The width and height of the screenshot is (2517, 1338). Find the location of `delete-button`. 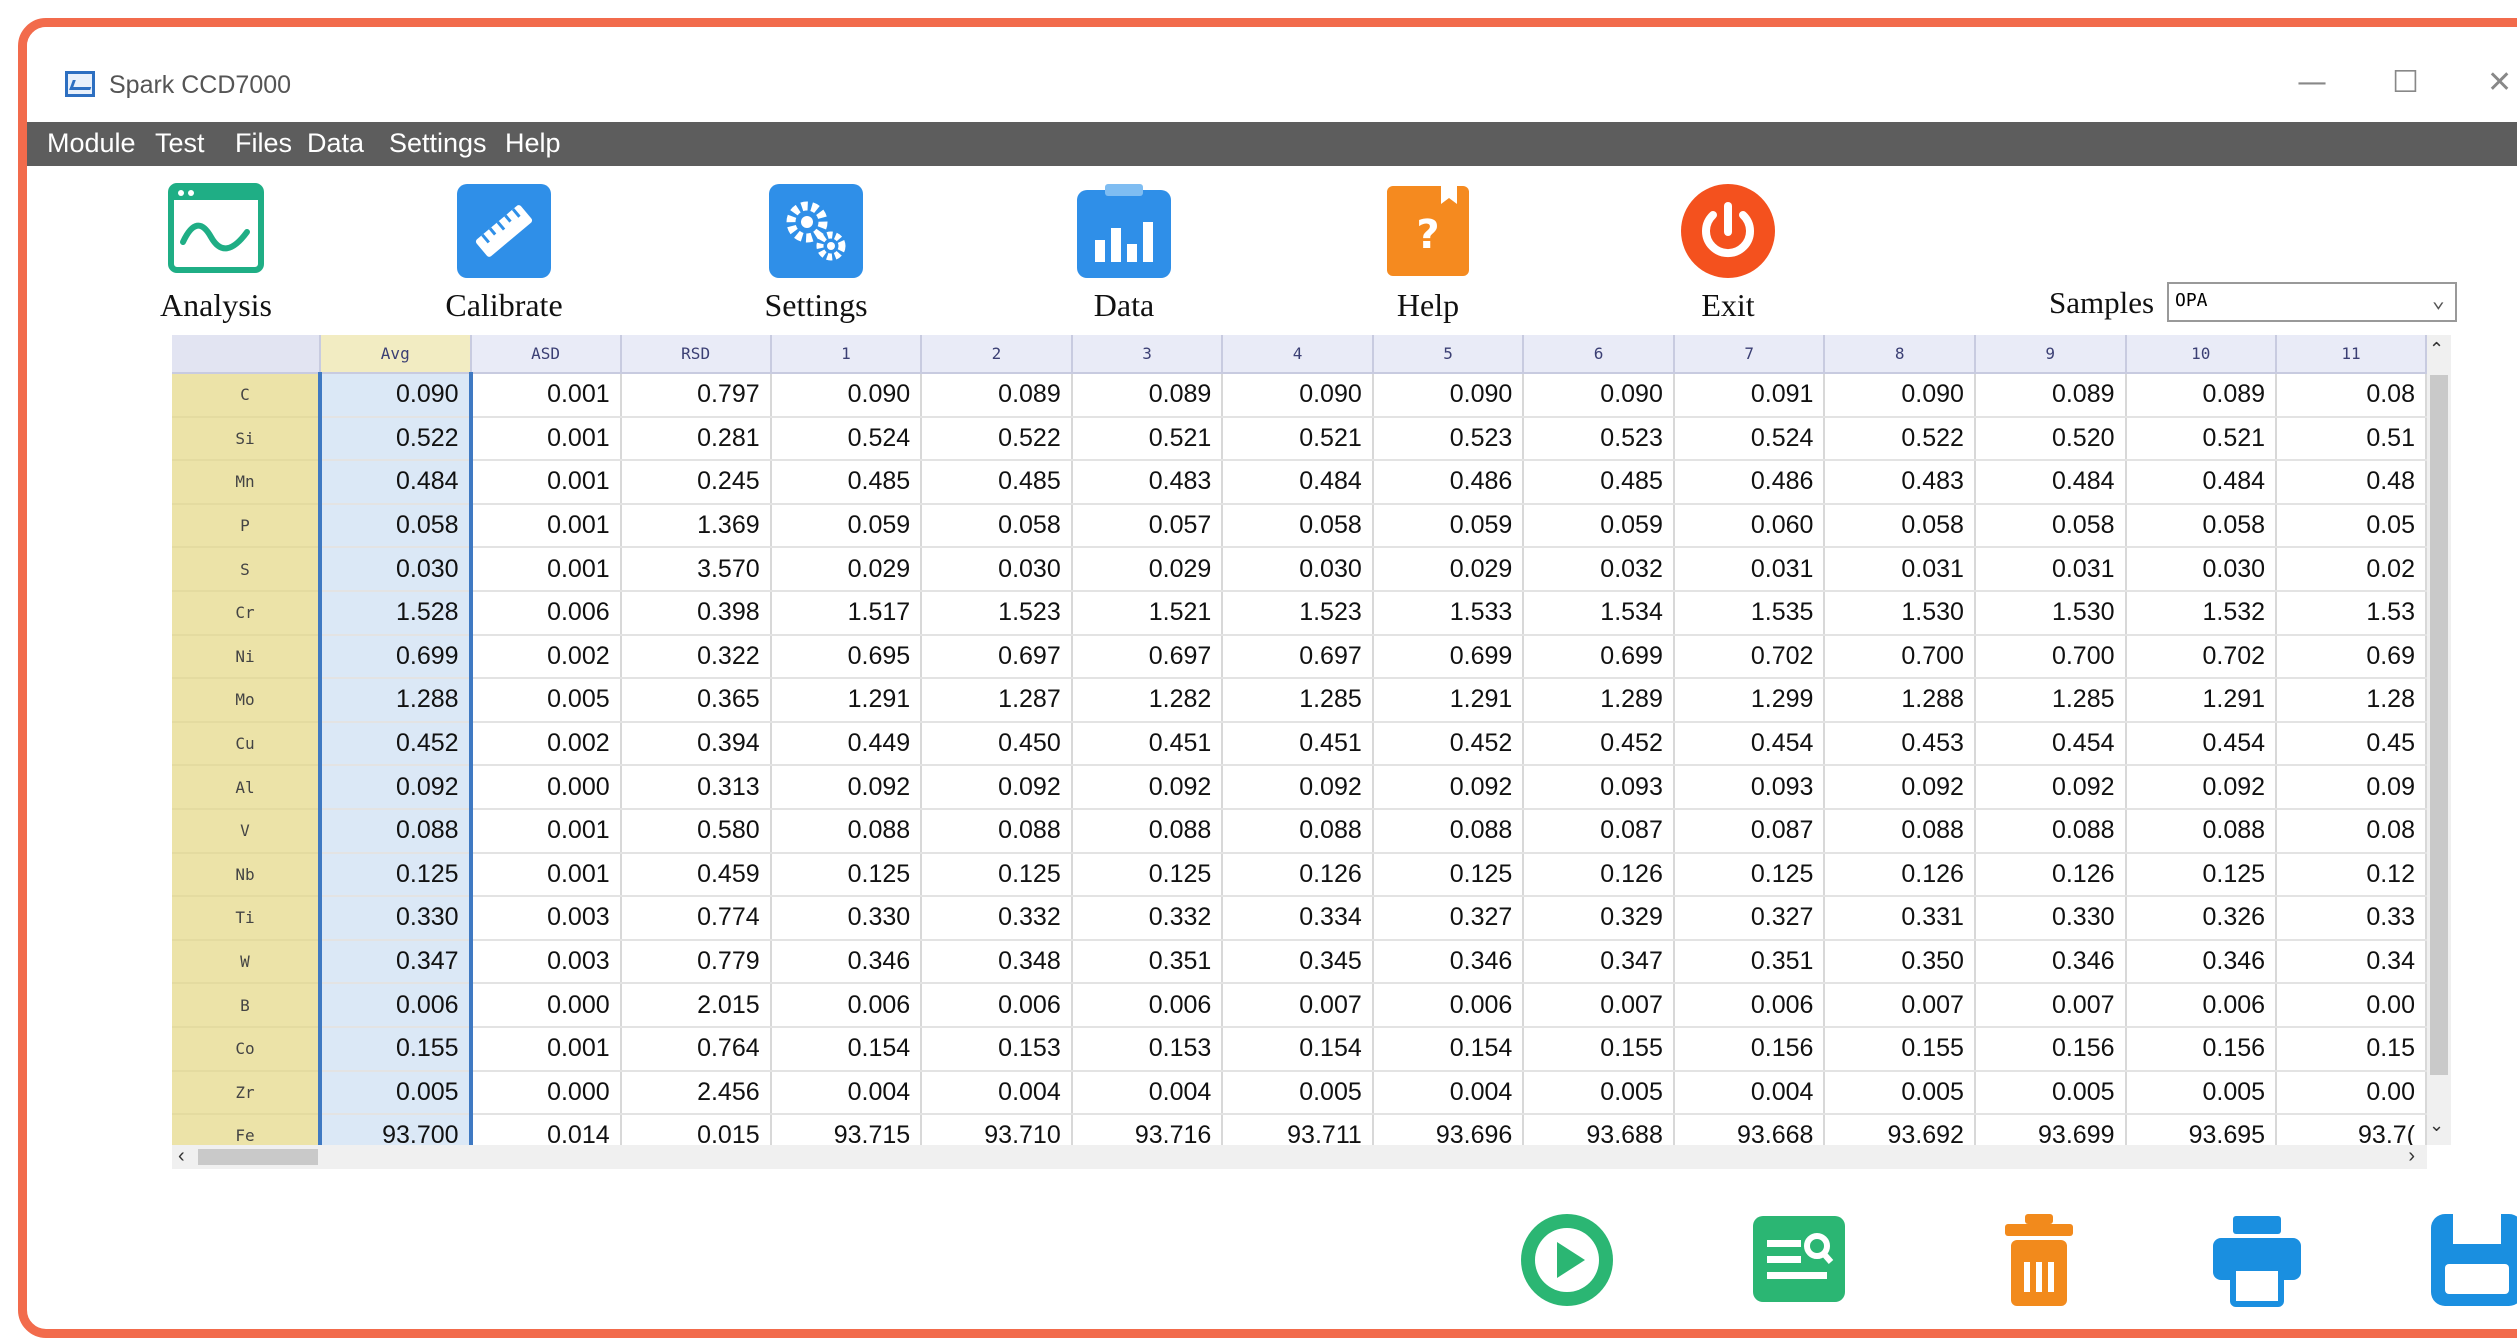

delete-button is located at coordinates (2039, 1260).